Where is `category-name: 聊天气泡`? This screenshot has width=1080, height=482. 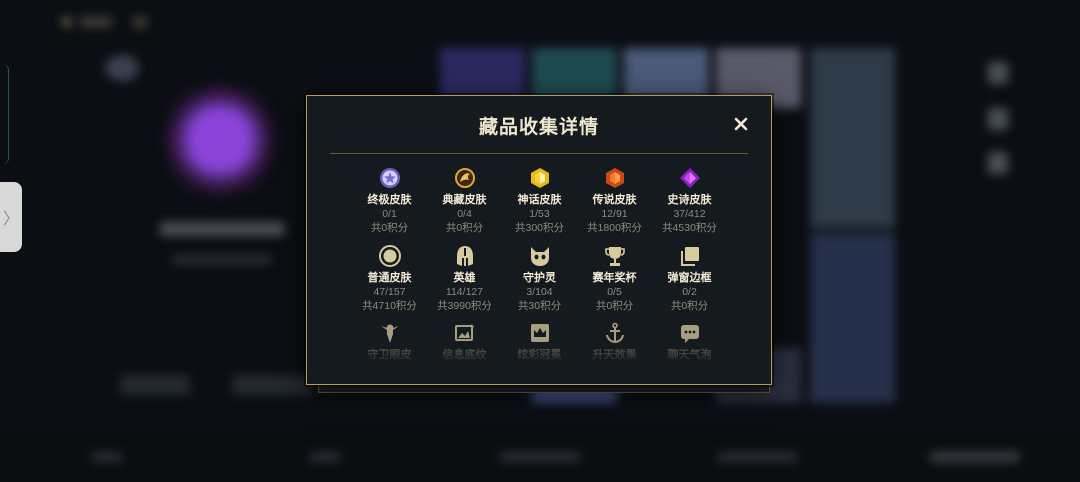 category-name: 聊天气泡 is located at coordinates (689, 355).